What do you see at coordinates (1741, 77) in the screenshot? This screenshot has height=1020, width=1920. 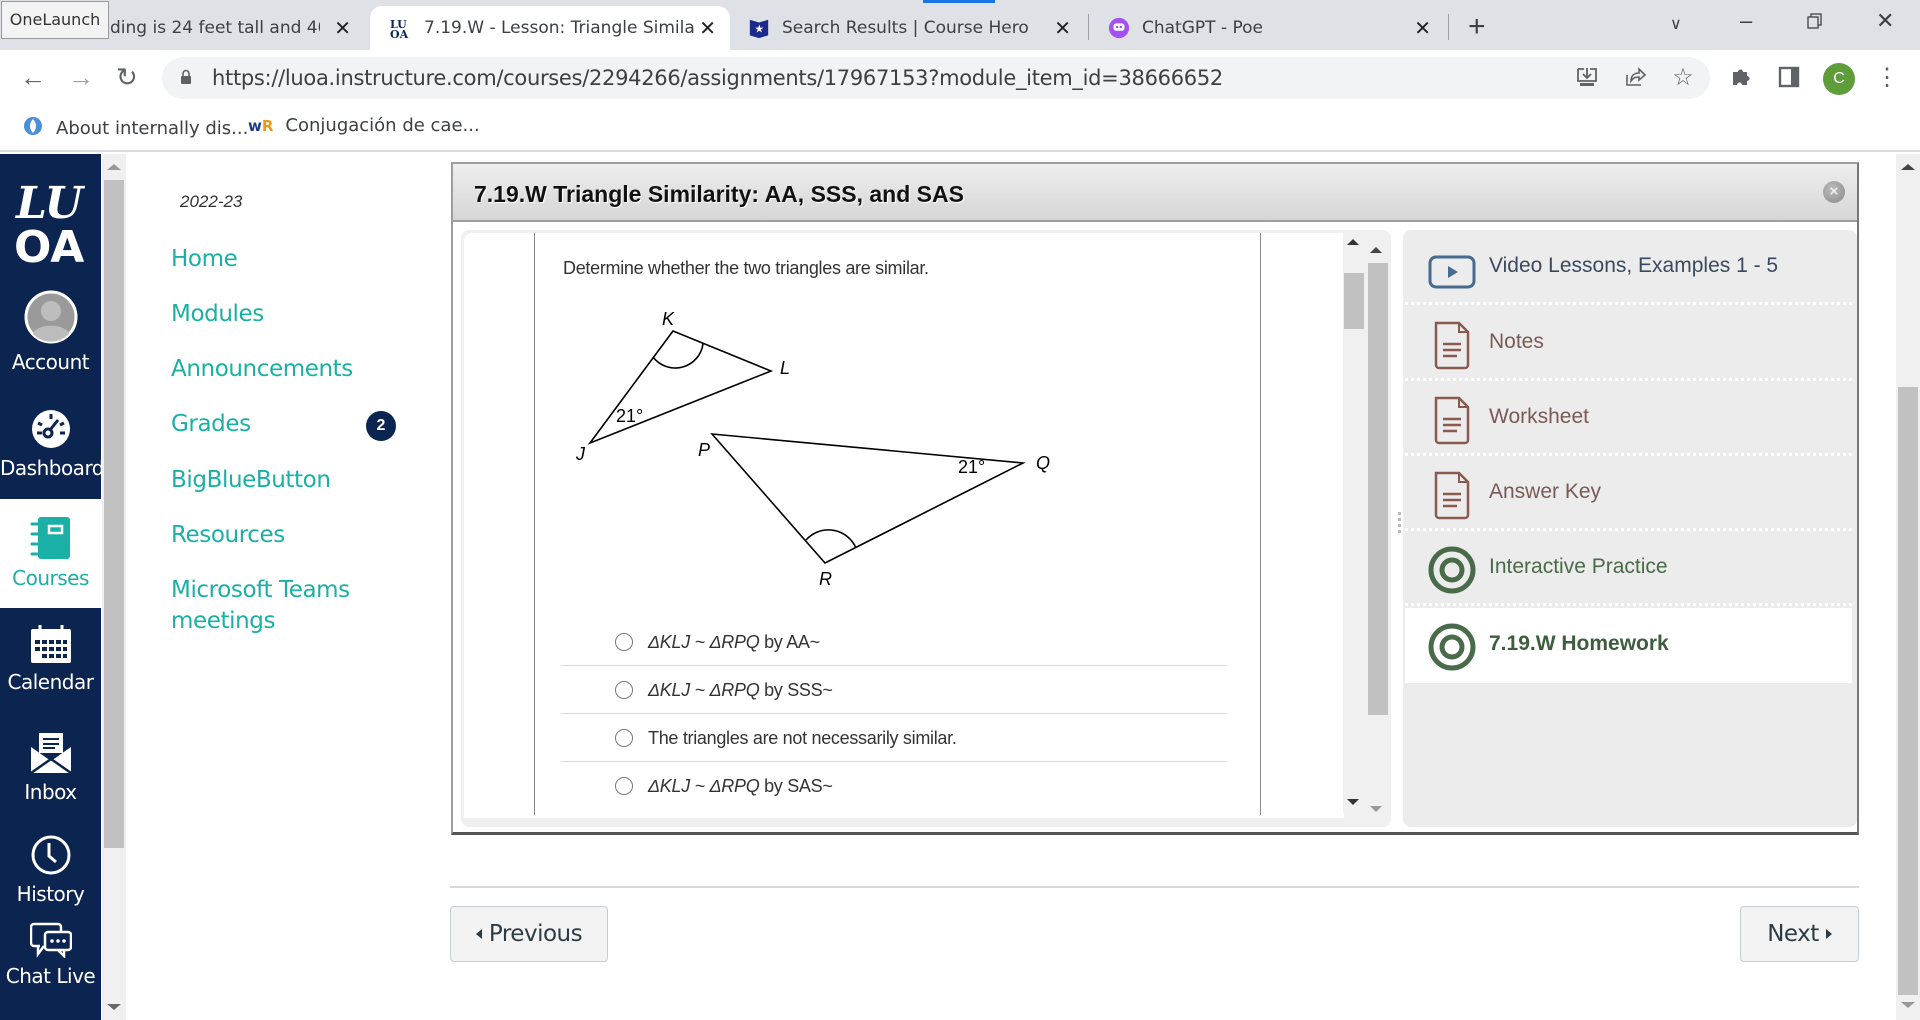 I see `extensions-puzzle-icon` at bounding box center [1741, 77].